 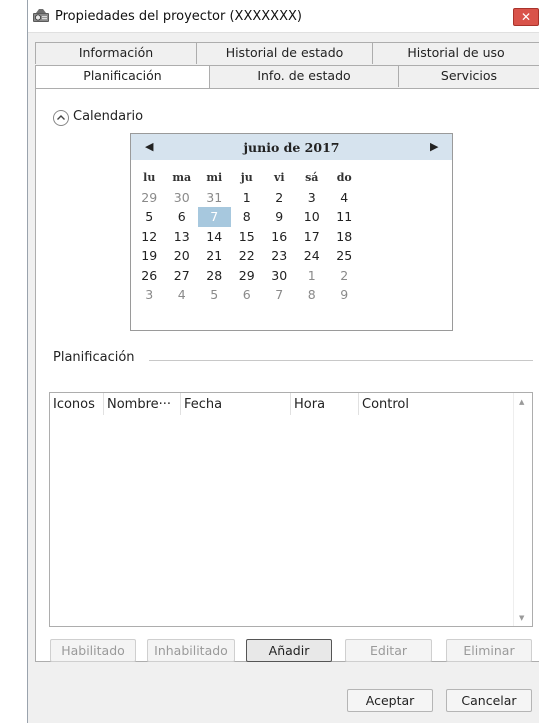 What do you see at coordinates (434, 146) in the screenshot?
I see `calendar-next-icon: ▶` at bounding box center [434, 146].